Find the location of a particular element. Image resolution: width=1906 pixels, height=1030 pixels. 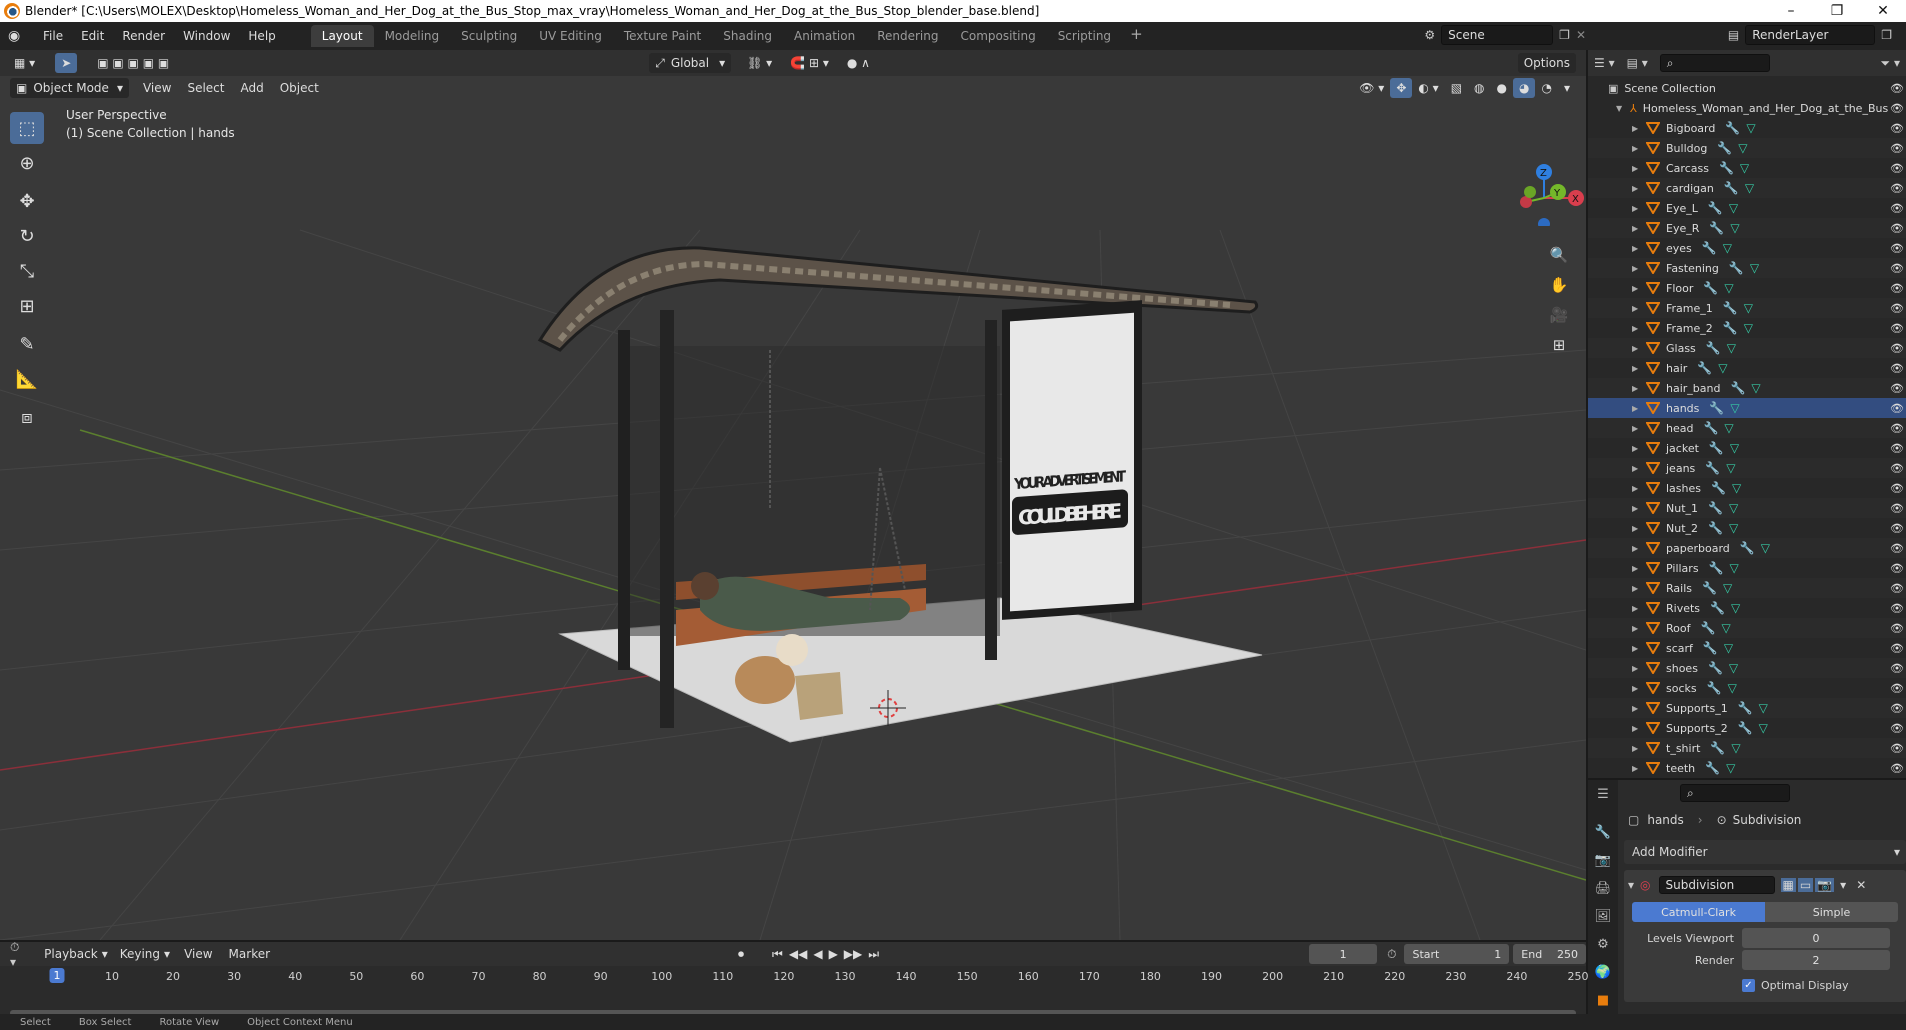

transform-orientation-dropdown: ⤢ Global ▾ is located at coordinates (690, 63).